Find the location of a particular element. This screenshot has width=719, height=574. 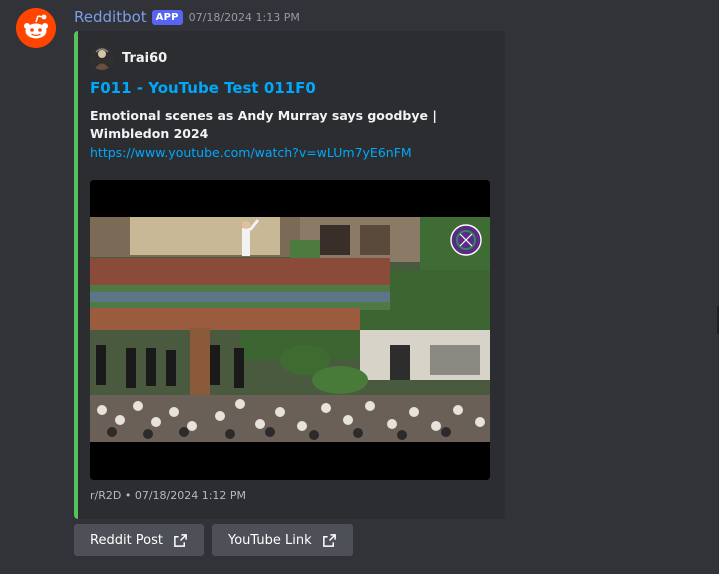

user-avatar-icon is located at coordinates (102, 58).